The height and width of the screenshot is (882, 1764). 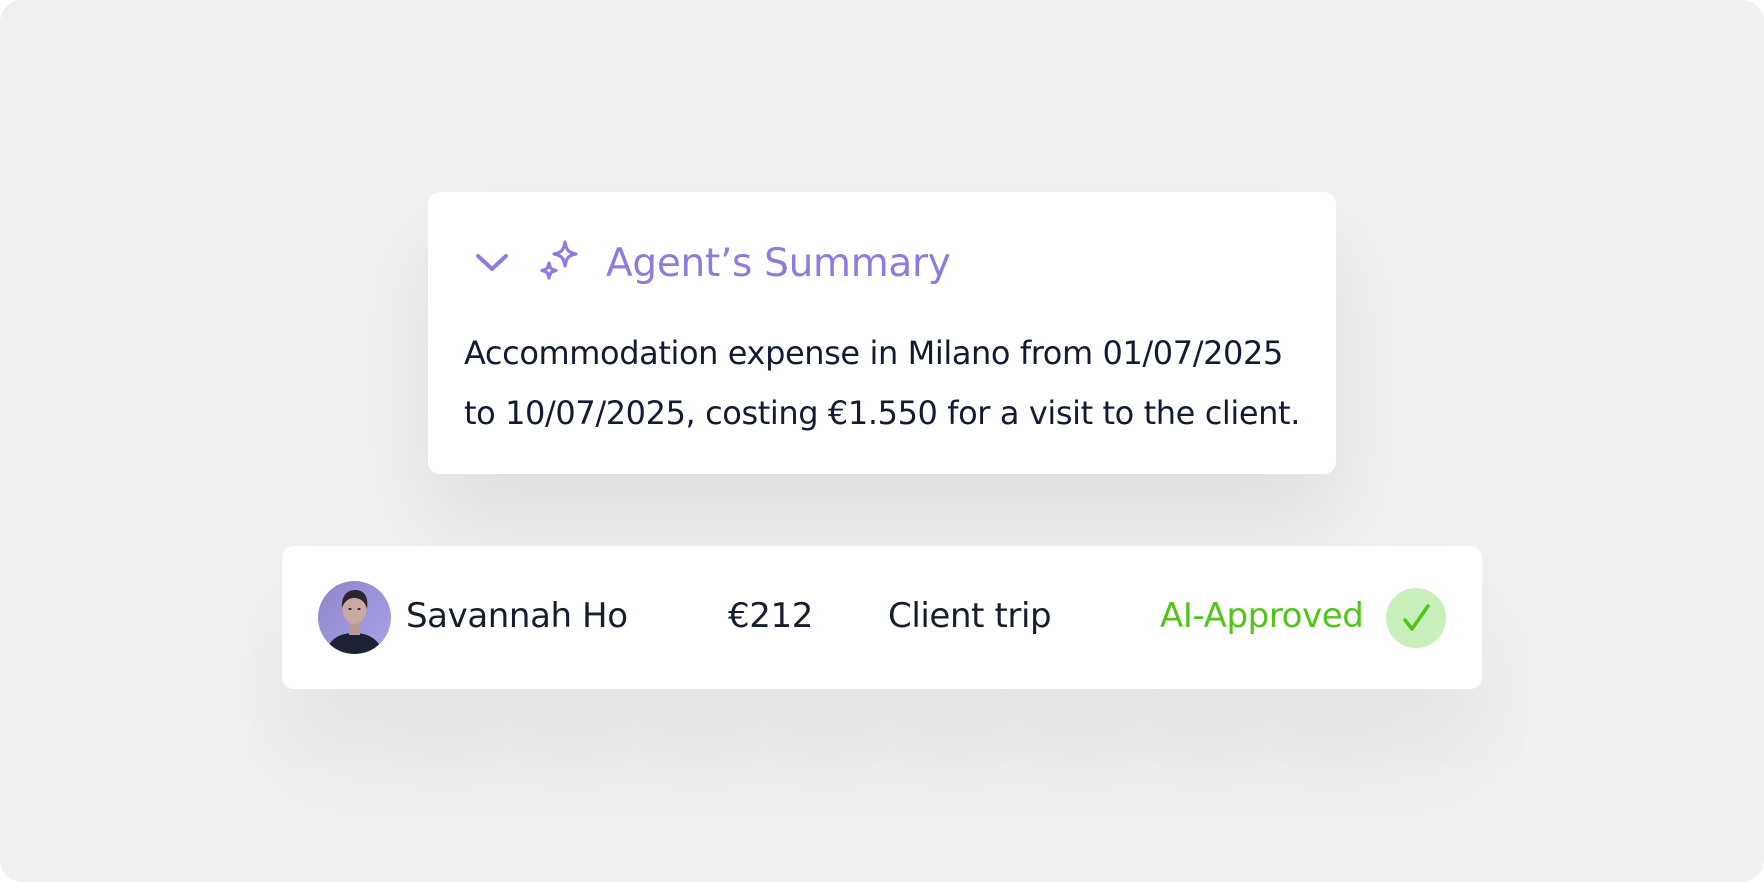 I want to click on expense-purpose: Client trip, so click(x=970, y=616).